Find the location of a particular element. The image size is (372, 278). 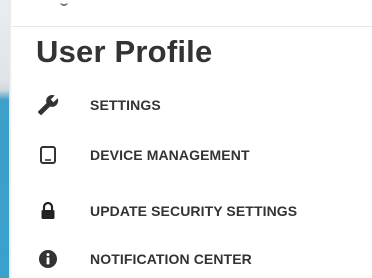

scroll-indicator-icon is located at coordinates (64, 3).